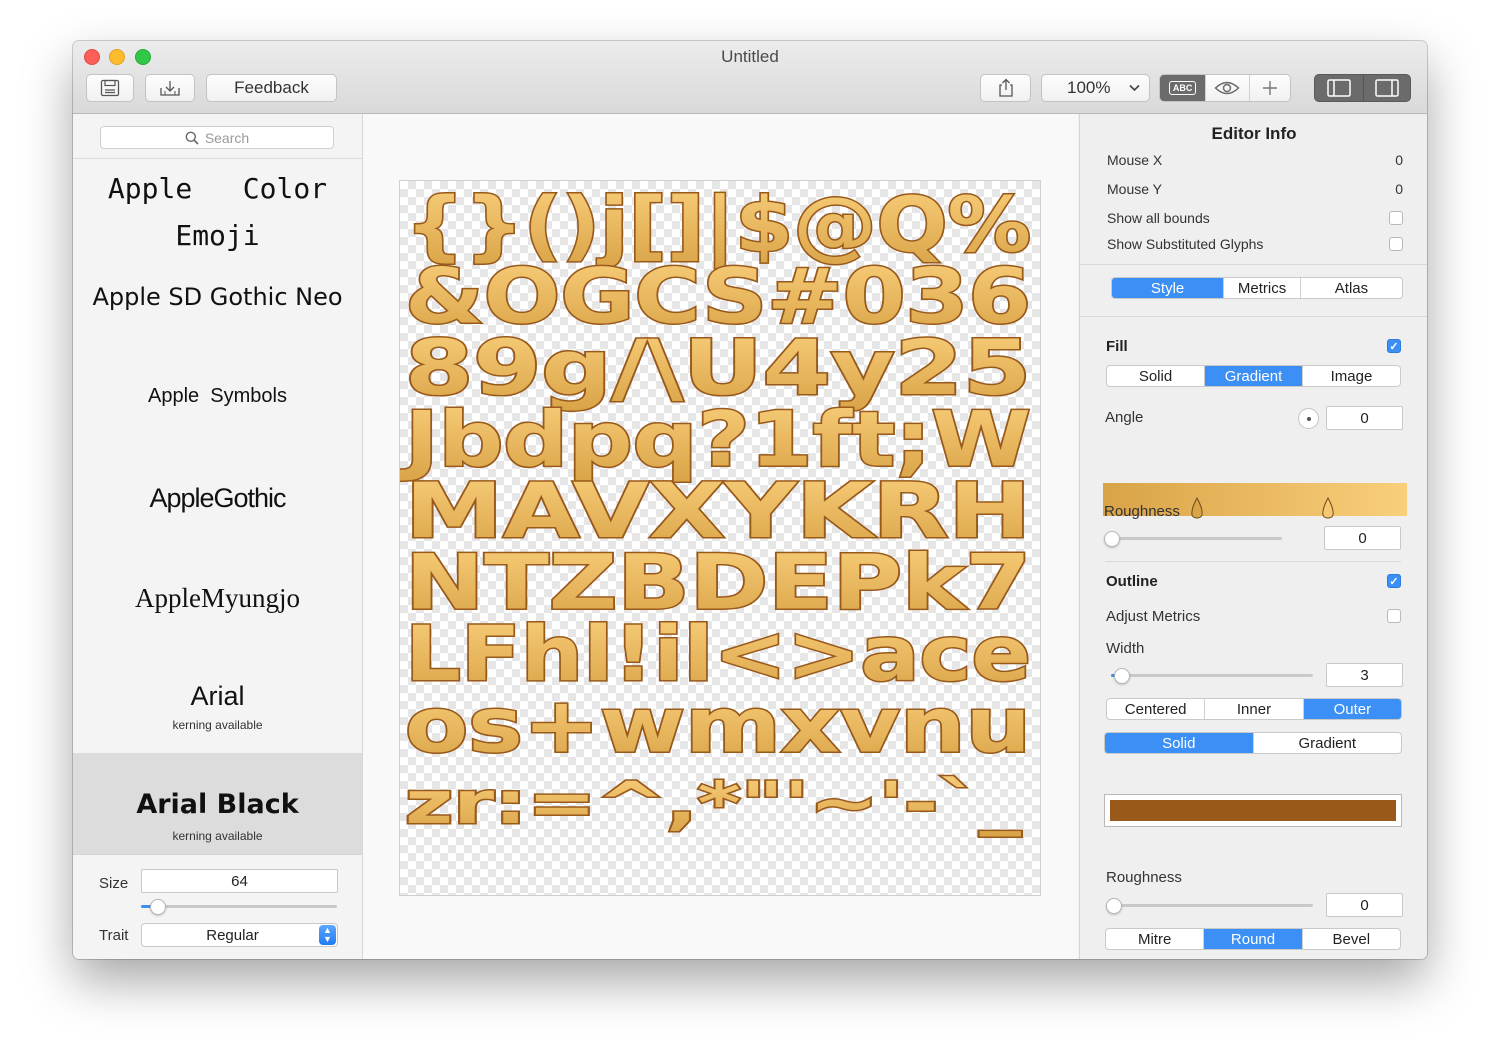 The height and width of the screenshot is (1064, 1500). I want to click on outline-mode-segmented: Solid Gradient, so click(1253, 743).